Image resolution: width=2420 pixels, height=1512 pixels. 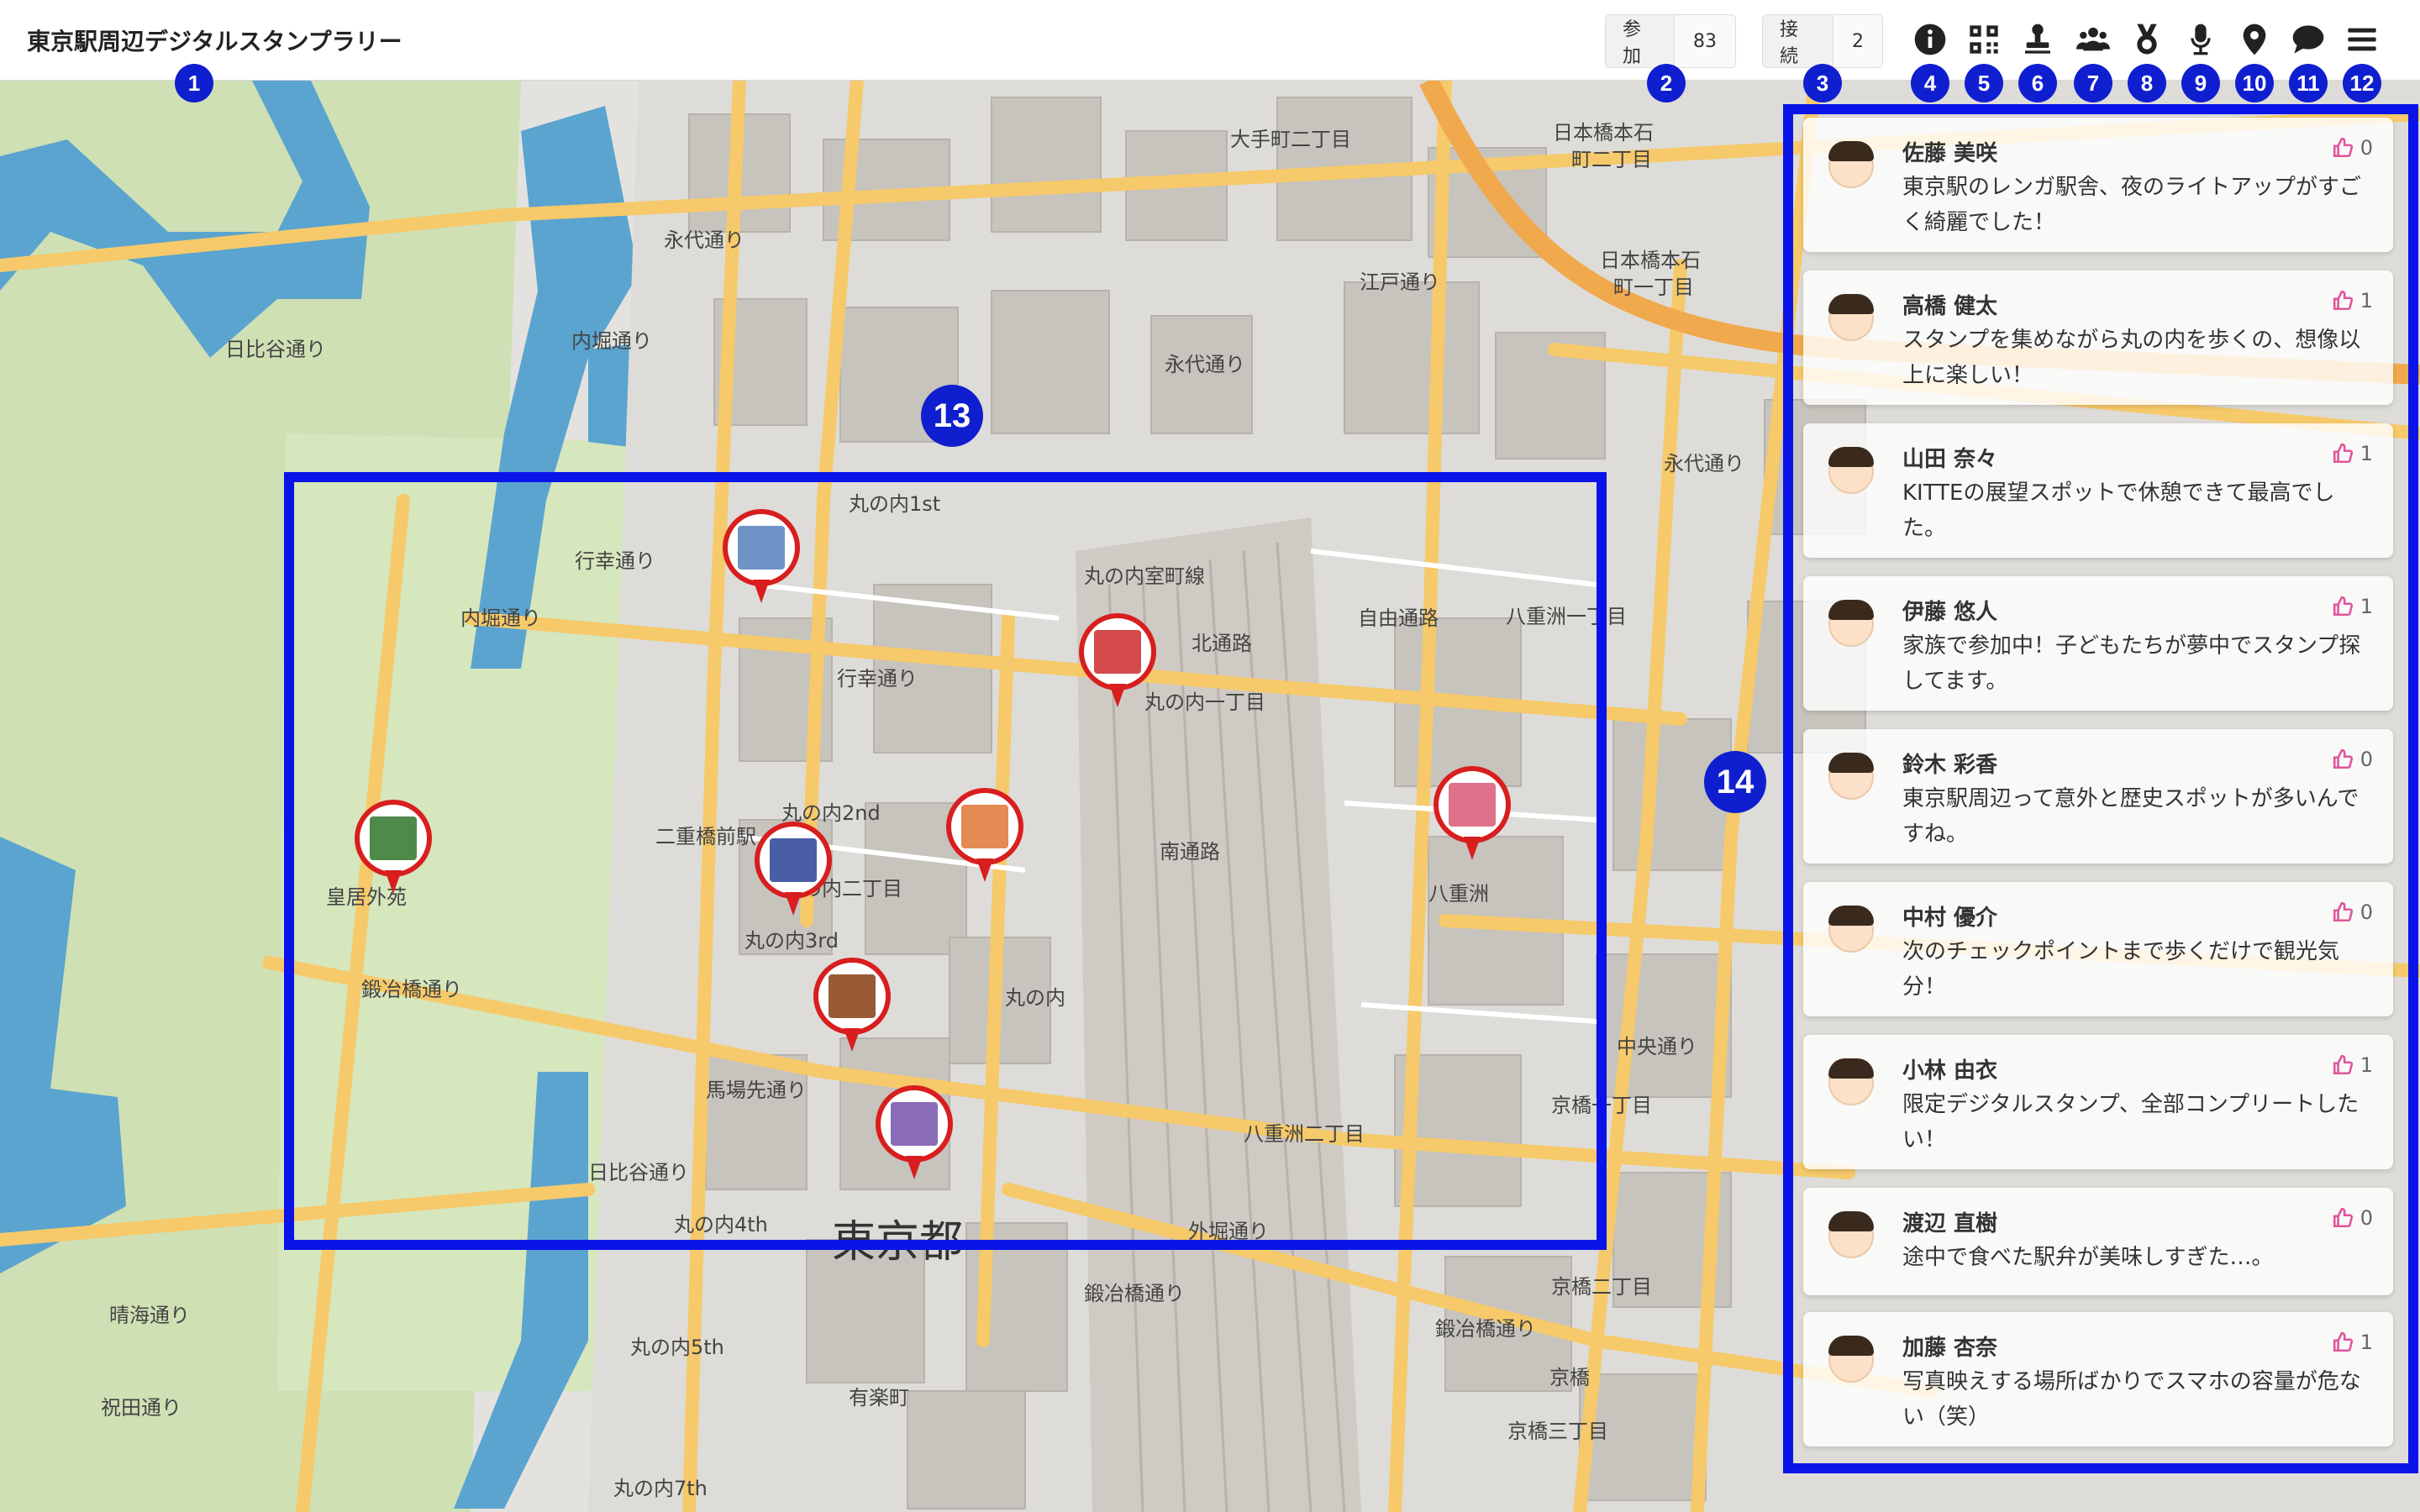 I want to click on annotation-badge: 6, so click(x=2038, y=83).